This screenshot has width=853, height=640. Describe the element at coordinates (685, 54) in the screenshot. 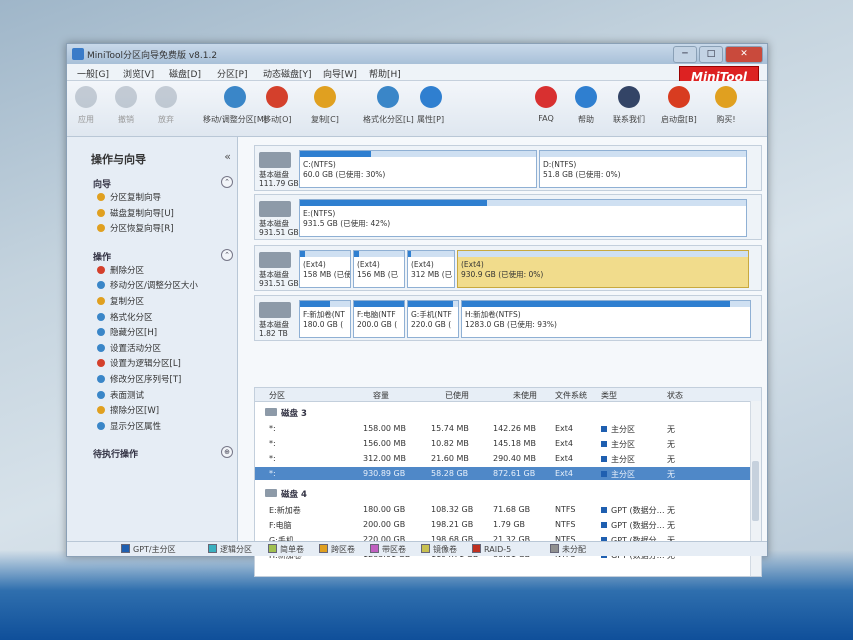

I see `minimize-button: ─` at that location.